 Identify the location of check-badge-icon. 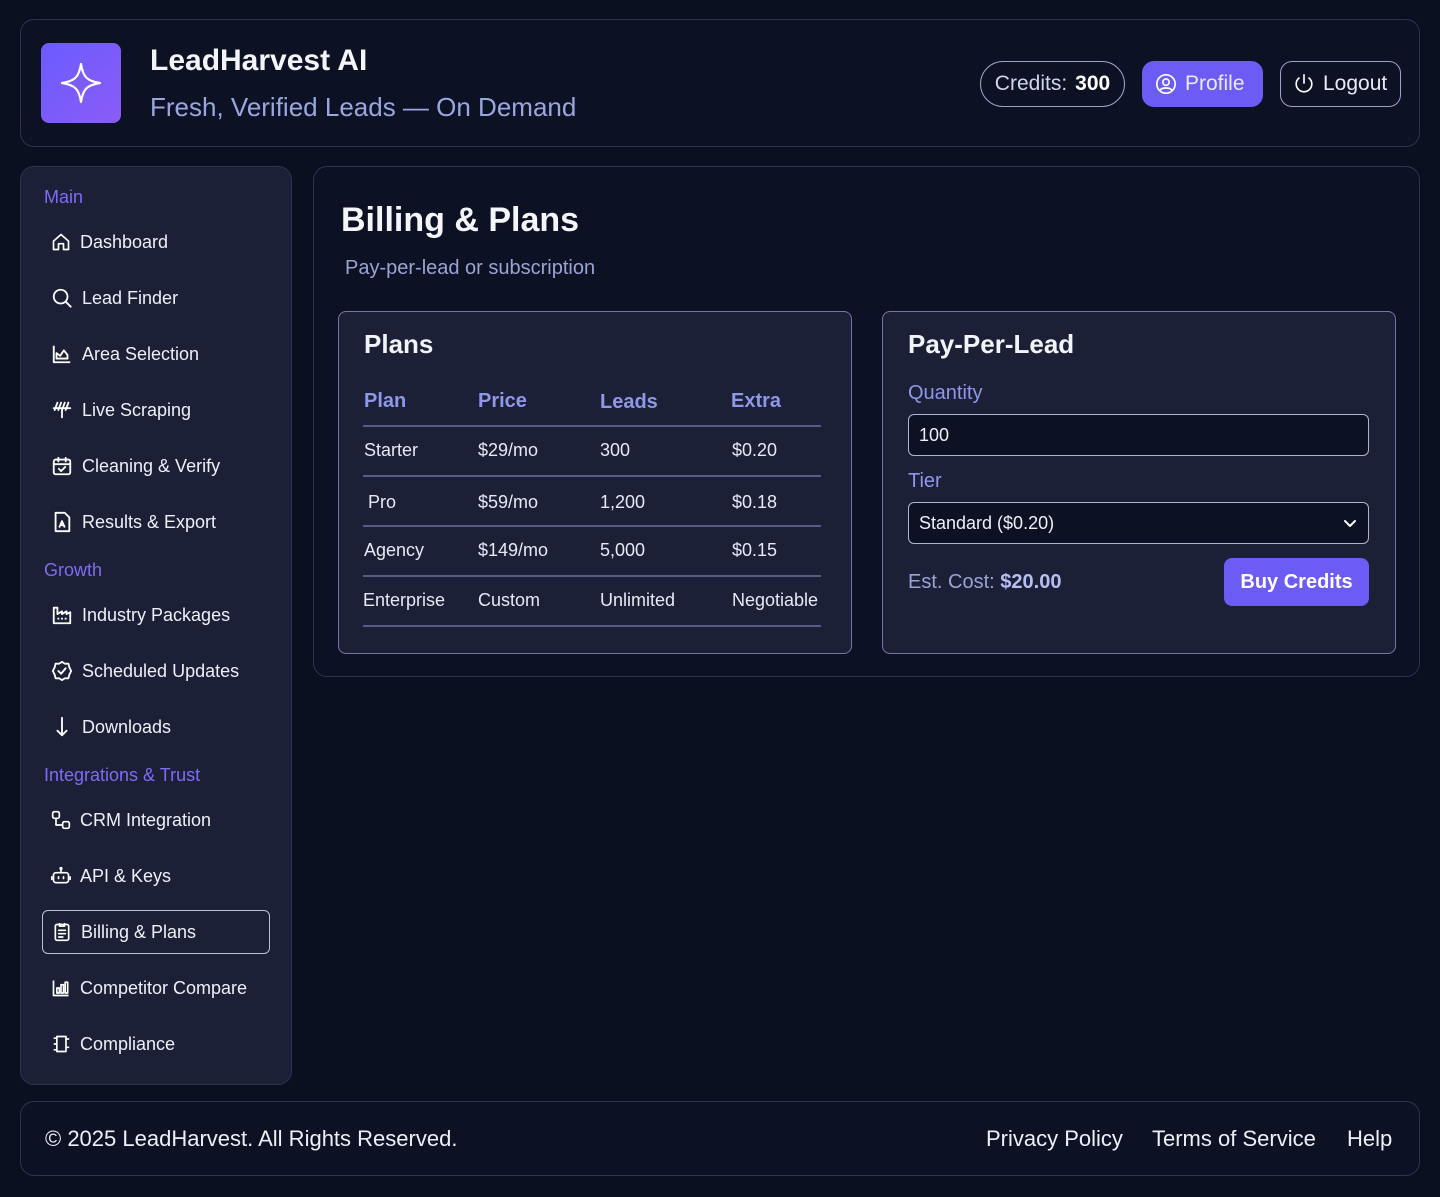
(62, 671).